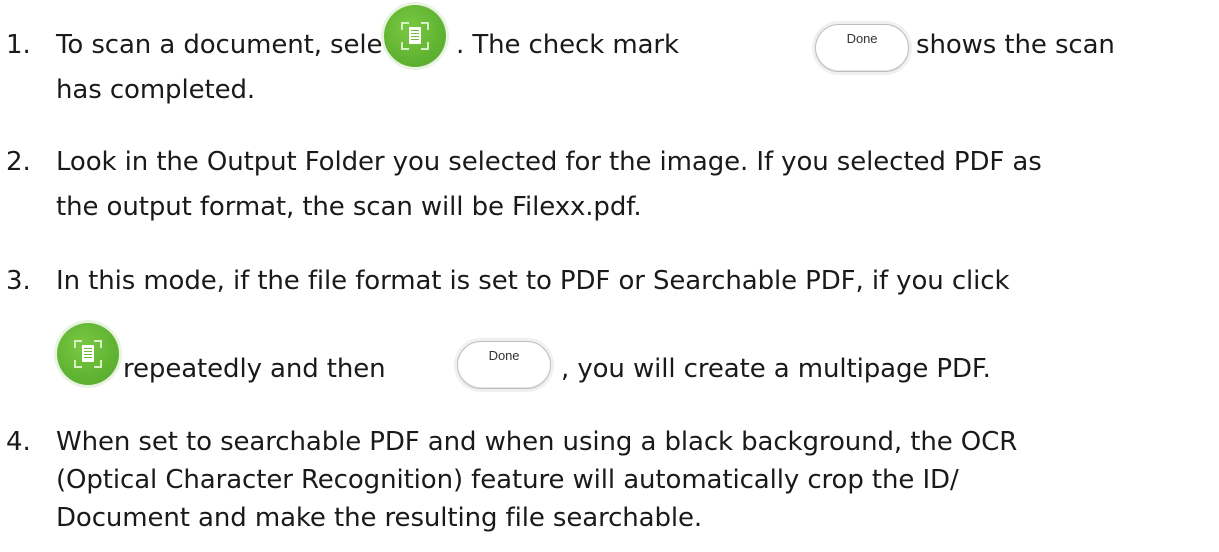  I want to click on scan-button, so click(415, 36).